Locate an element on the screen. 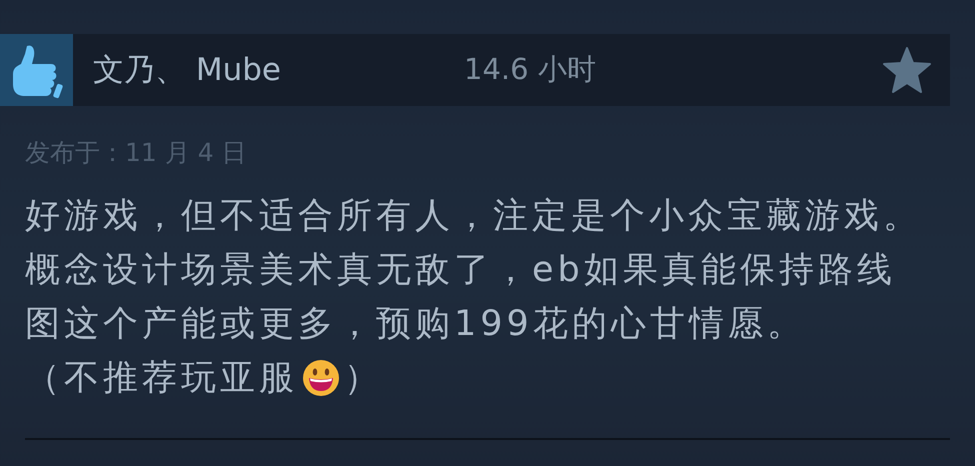  star-icon is located at coordinates (907, 70).